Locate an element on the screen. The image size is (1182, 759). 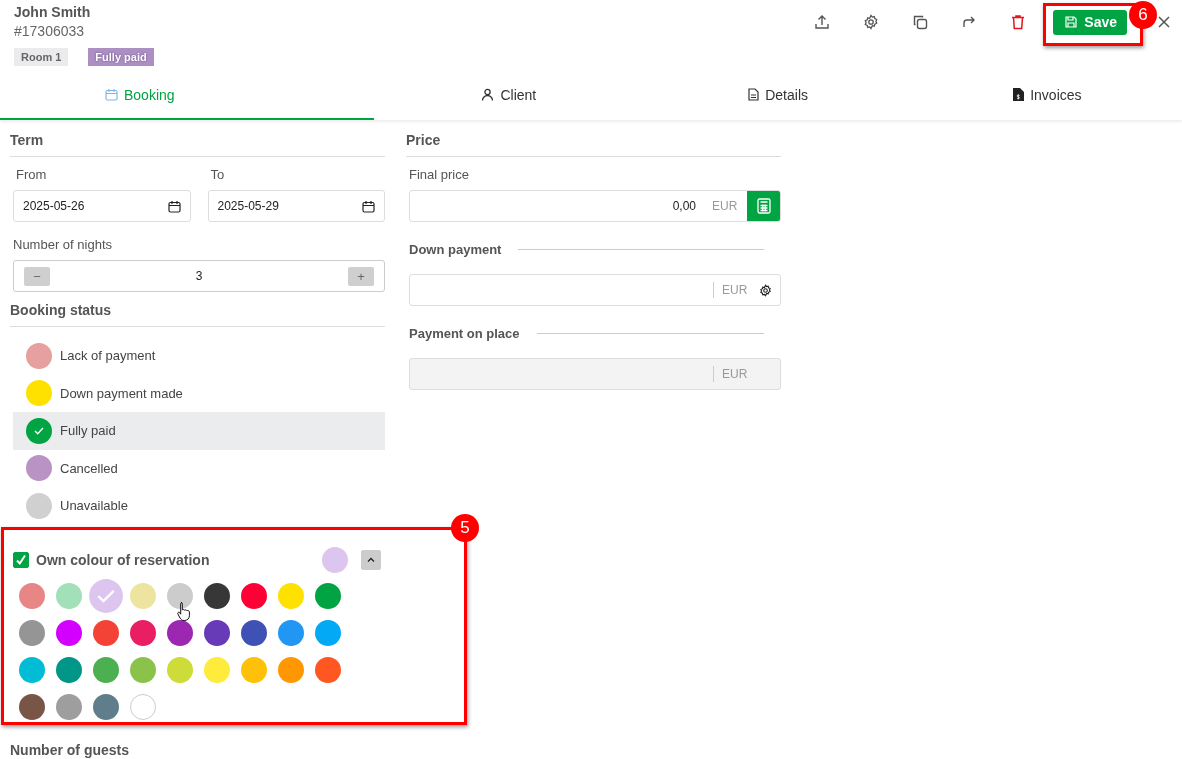
tag: Fully paid is located at coordinates (121, 57).